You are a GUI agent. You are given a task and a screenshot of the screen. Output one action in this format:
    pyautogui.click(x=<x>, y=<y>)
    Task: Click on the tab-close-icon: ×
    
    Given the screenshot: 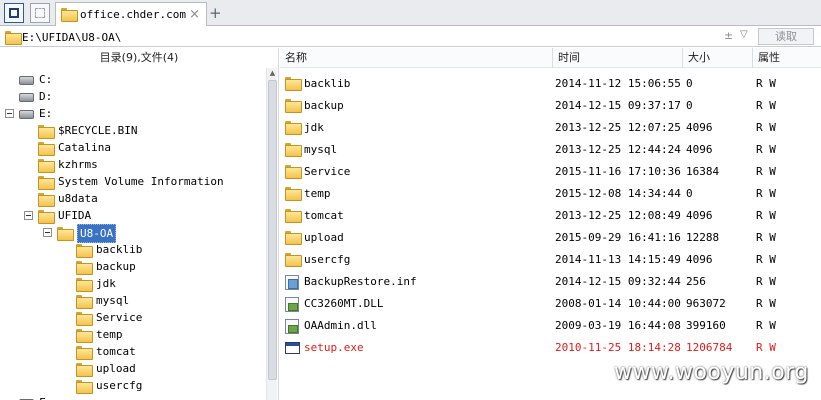 What is the action you would take?
    pyautogui.click(x=194, y=14)
    